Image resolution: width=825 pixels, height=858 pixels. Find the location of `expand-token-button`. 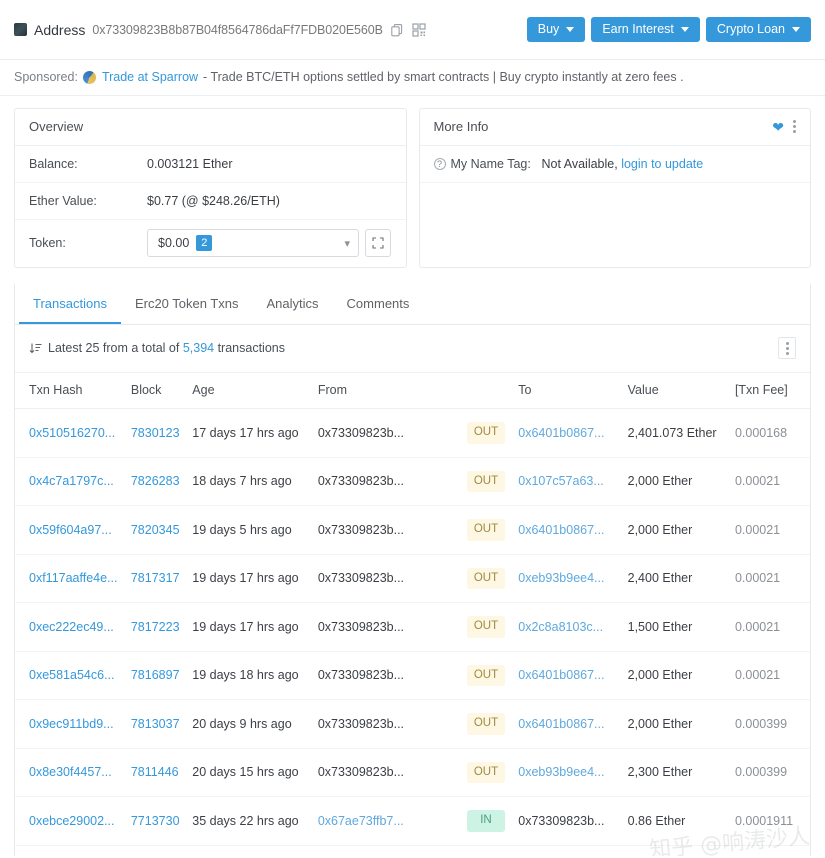

expand-token-button is located at coordinates (378, 243).